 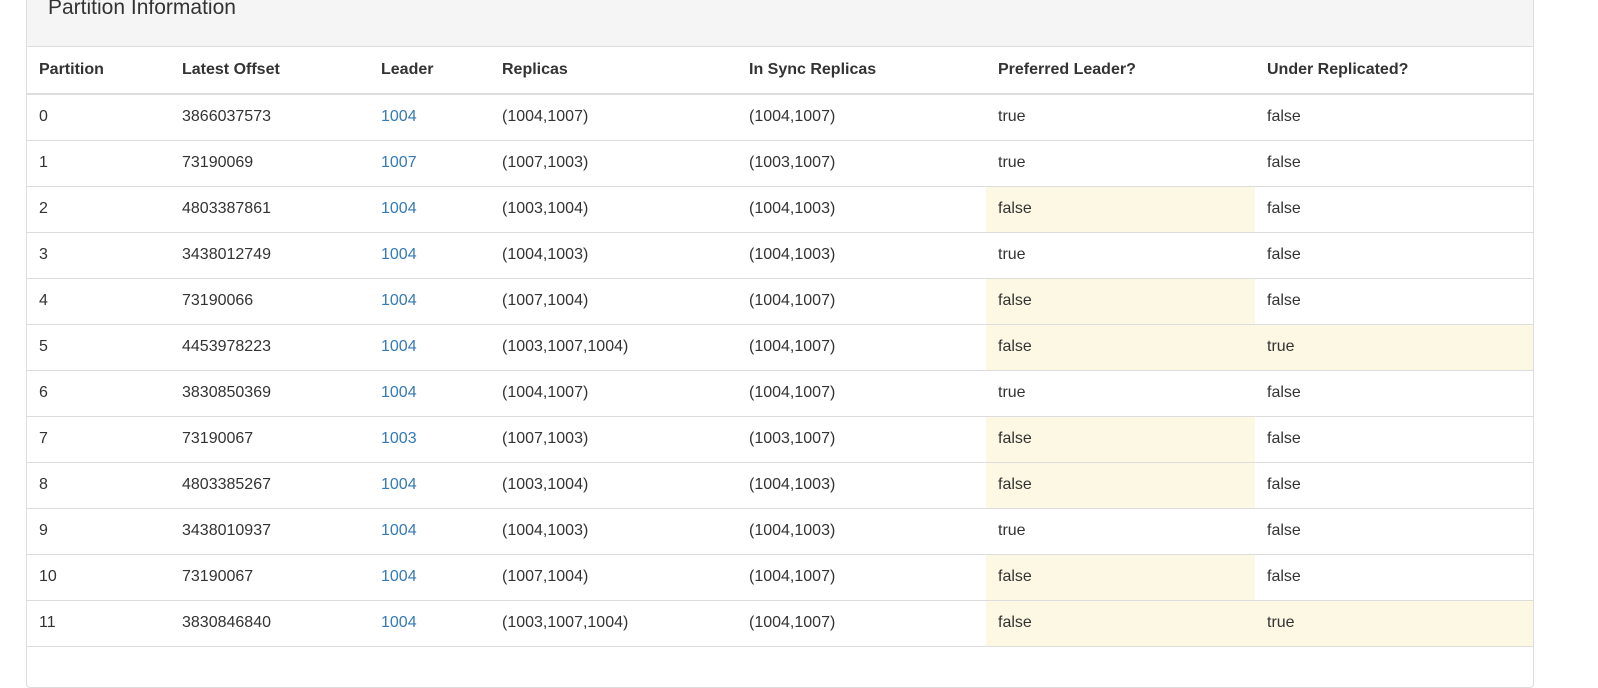 What do you see at coordinates (269, 71) in the screenshot?
I see `column-header-latest-offset: Latest Offset` at bounding box center [269, 71].